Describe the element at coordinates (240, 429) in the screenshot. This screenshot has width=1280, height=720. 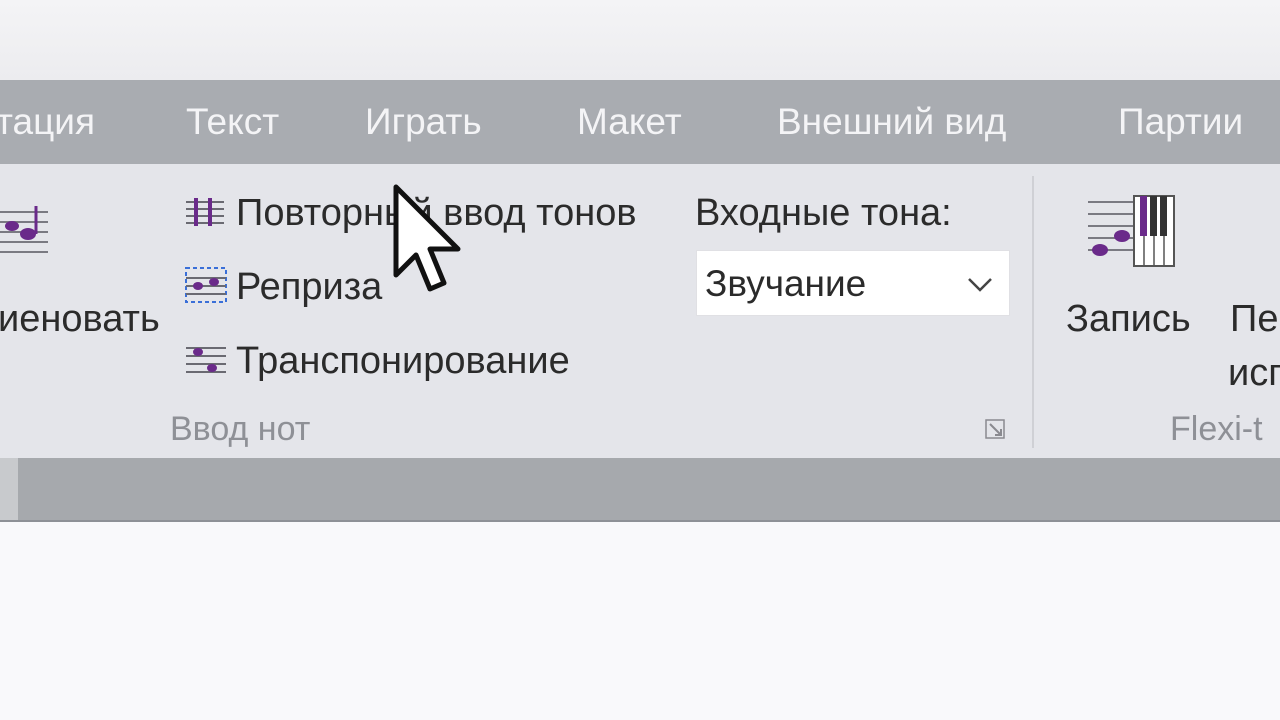
I see `group-label-note-input: Ввод нот` at that location.